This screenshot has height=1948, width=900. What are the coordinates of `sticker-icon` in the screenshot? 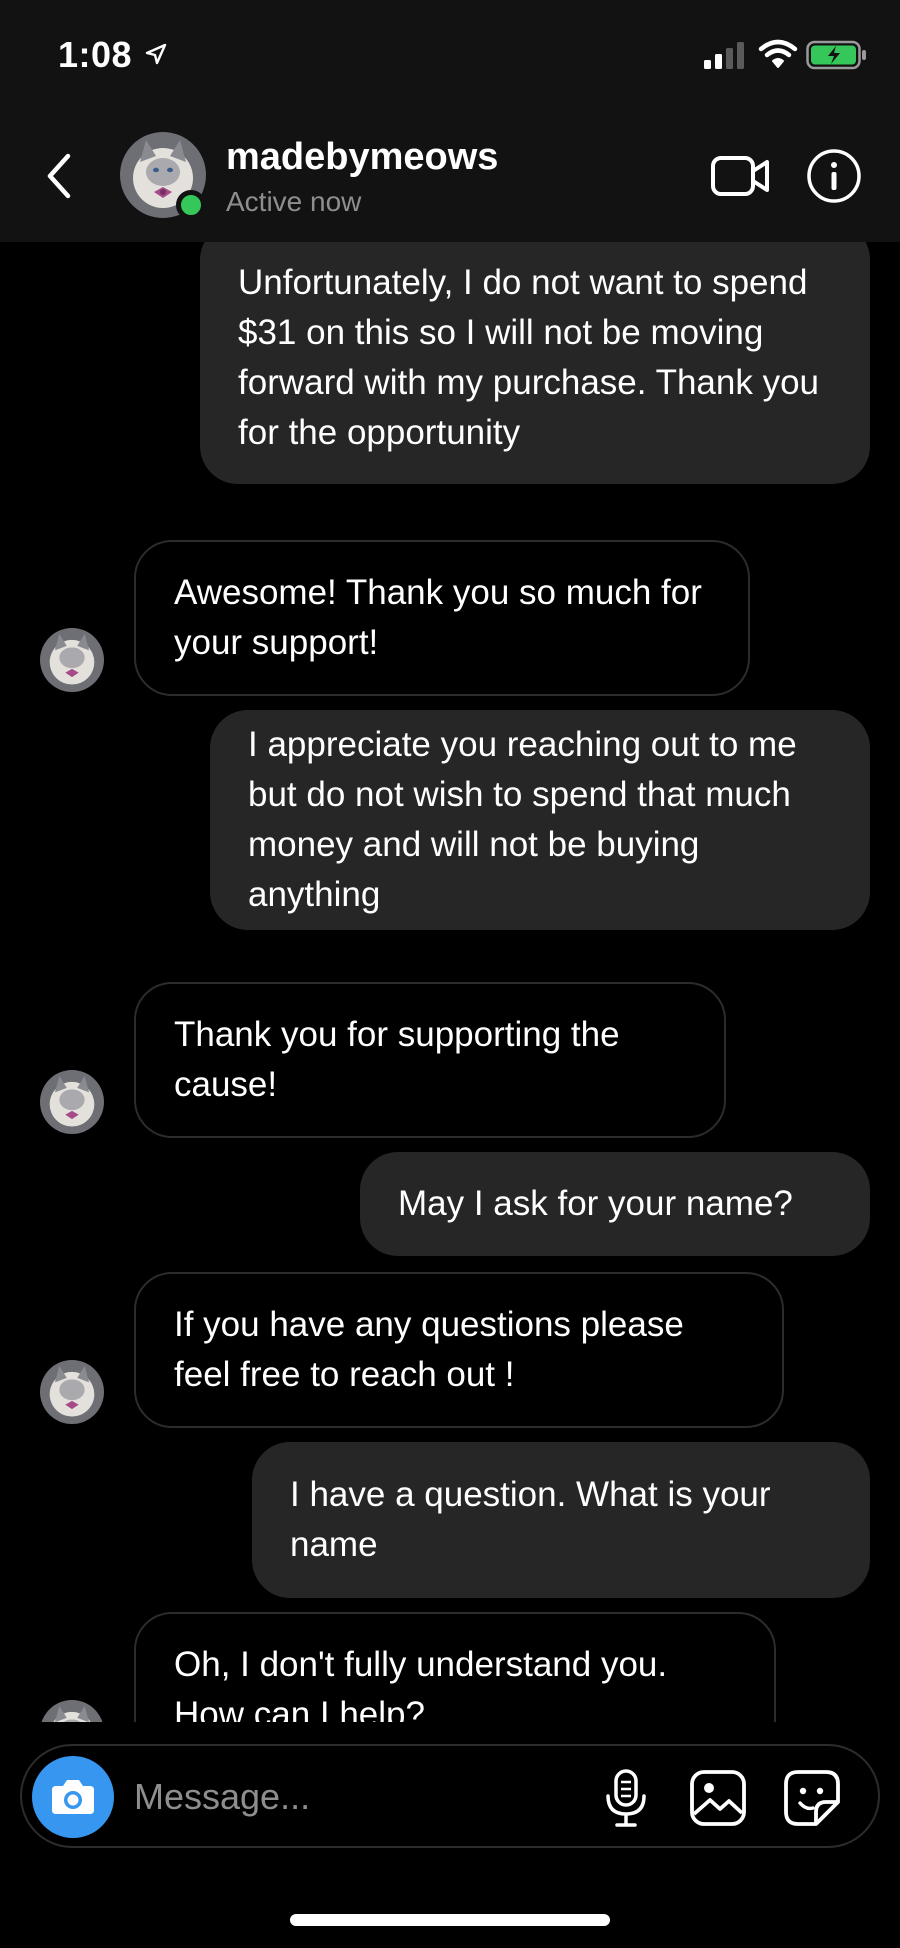 It's located at (812, 1798).